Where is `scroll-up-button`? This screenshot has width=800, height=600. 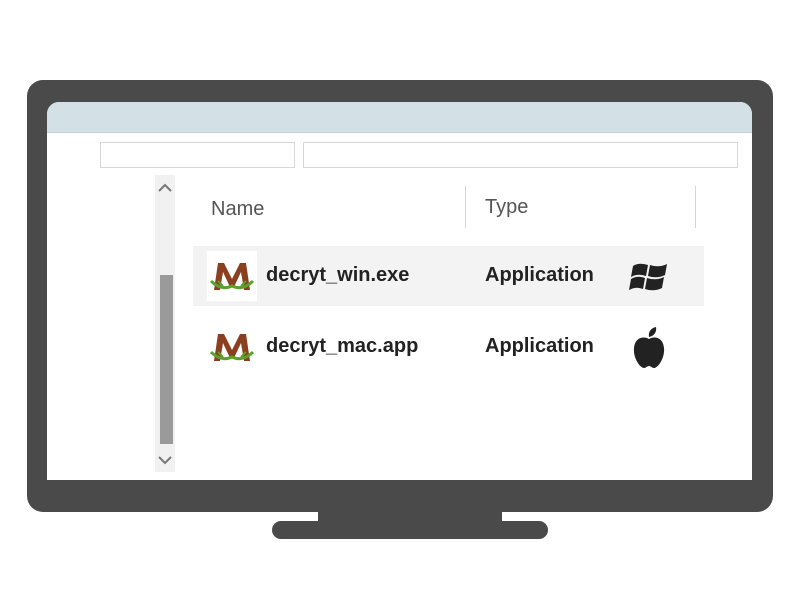
scroll-up-button is located at coordinates (165, 187).